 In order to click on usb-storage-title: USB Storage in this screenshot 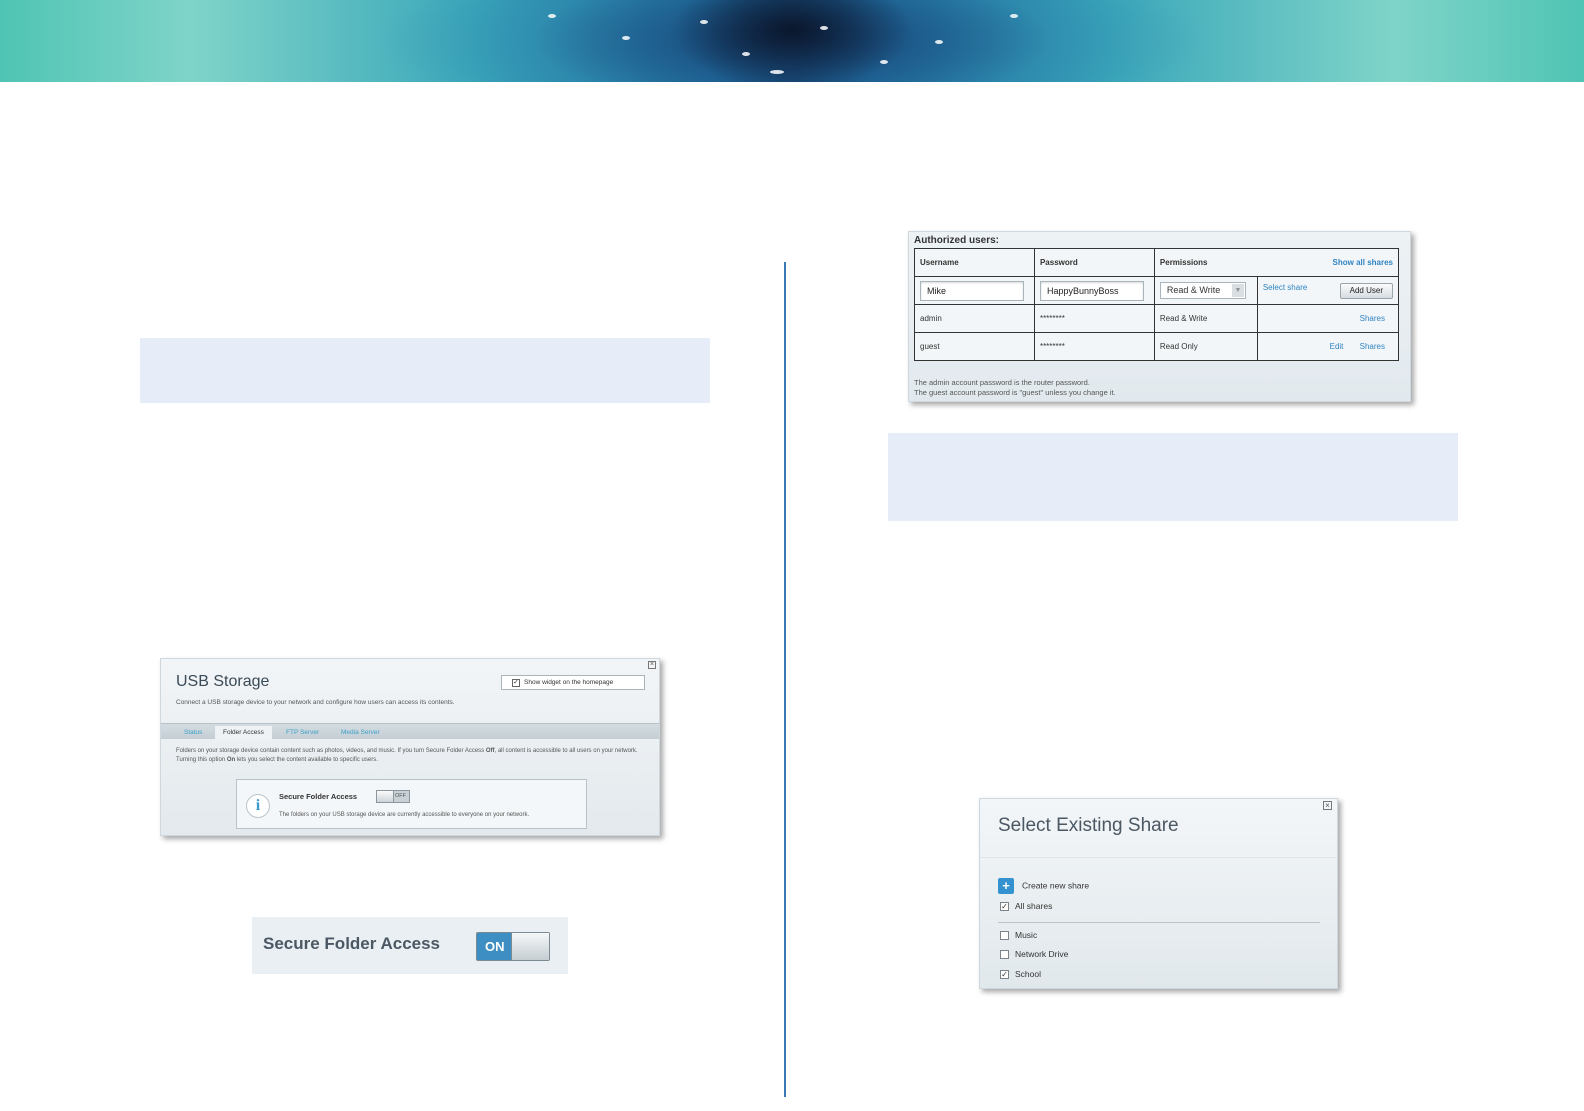, I will do `click(223, 681)`.